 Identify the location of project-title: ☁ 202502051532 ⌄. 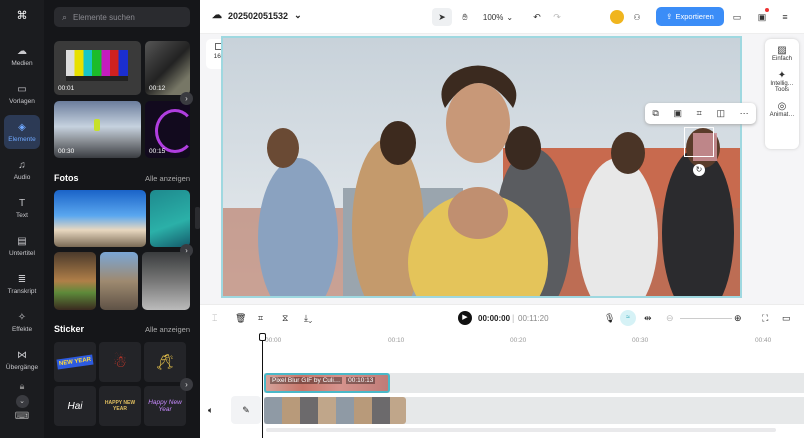
(257, 15).